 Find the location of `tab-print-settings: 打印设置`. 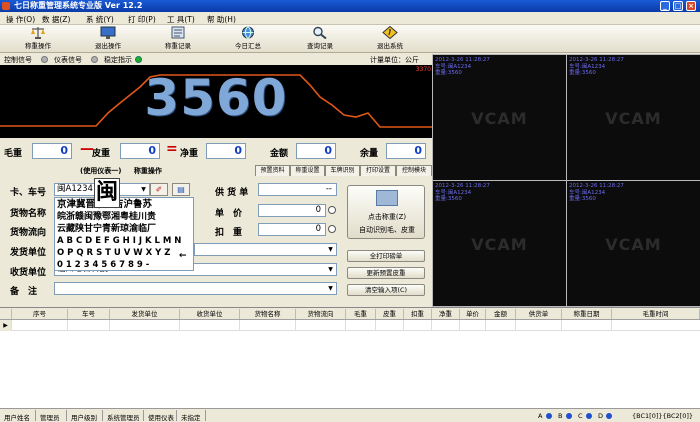

tab-print-settings: 打印设置 is located at coordinates (378, 170).